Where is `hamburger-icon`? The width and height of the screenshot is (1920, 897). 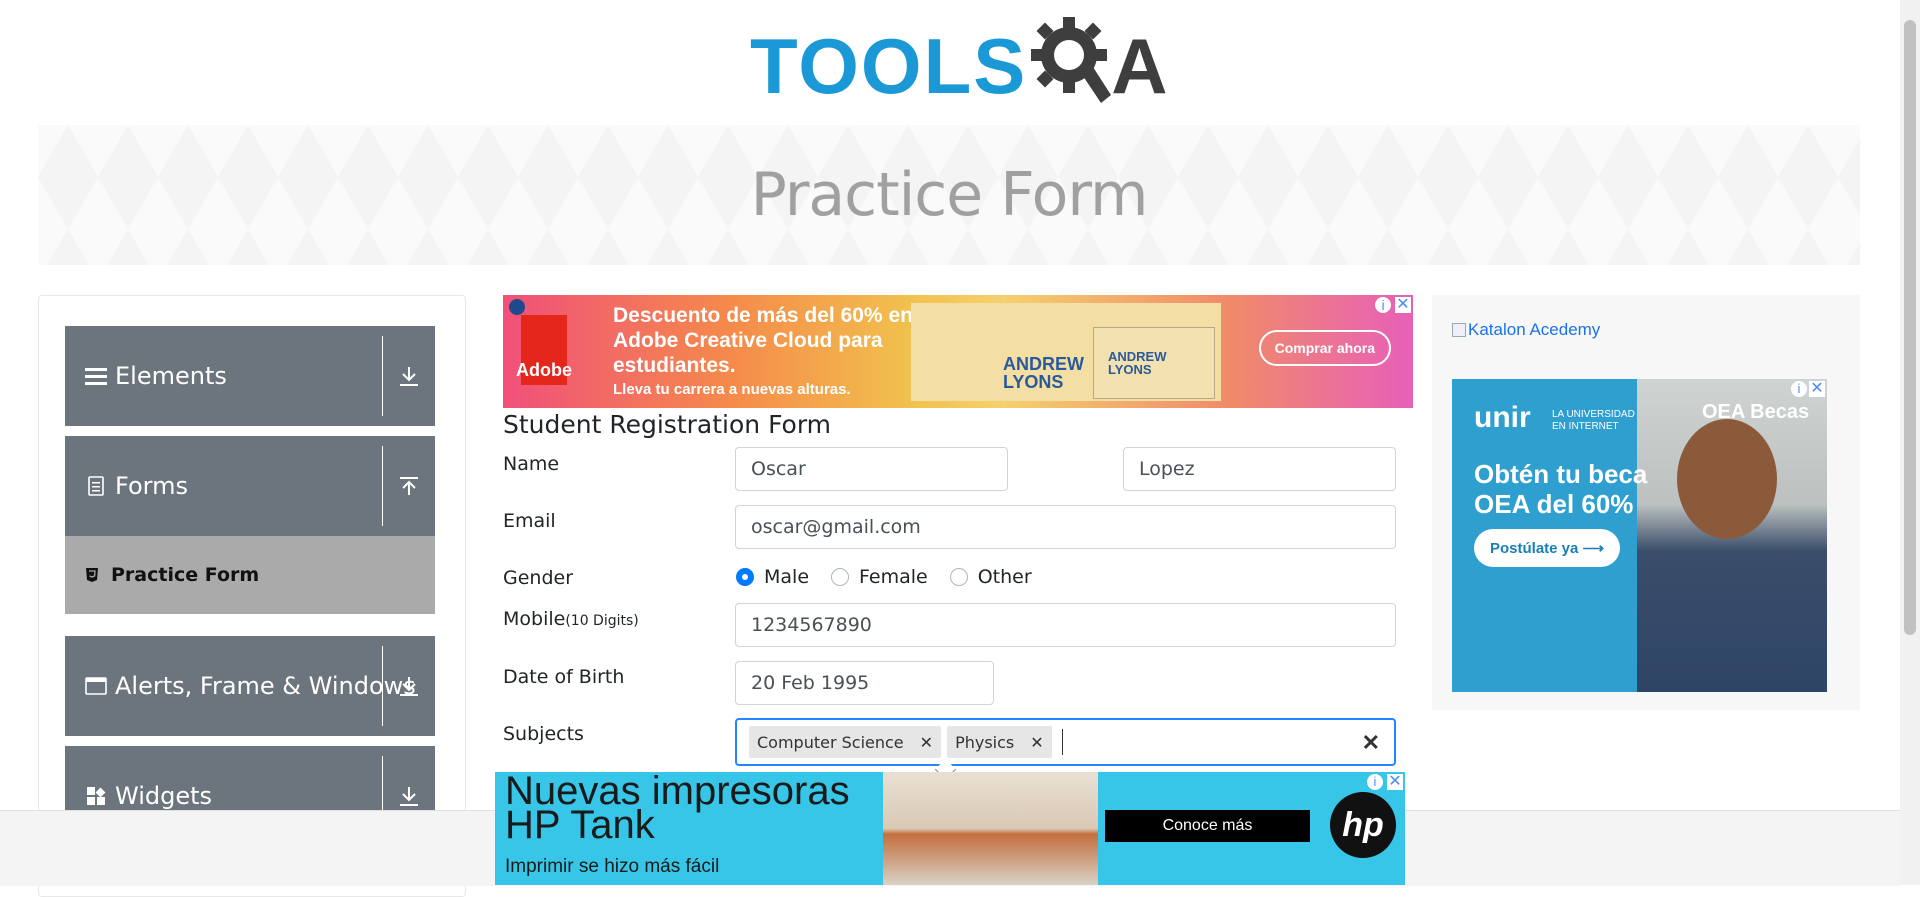
hamburger-icon is located at coordinates (96, 376).